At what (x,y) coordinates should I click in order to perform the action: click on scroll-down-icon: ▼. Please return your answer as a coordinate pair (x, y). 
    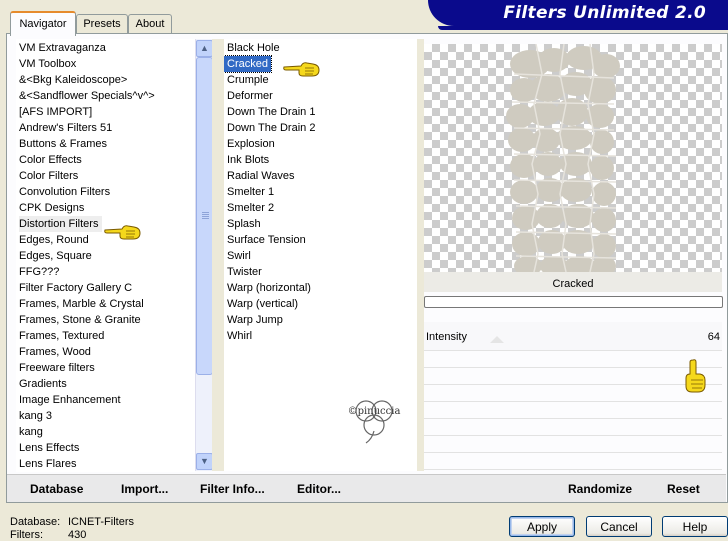
    Looking at the image, I should click on (204, 461).